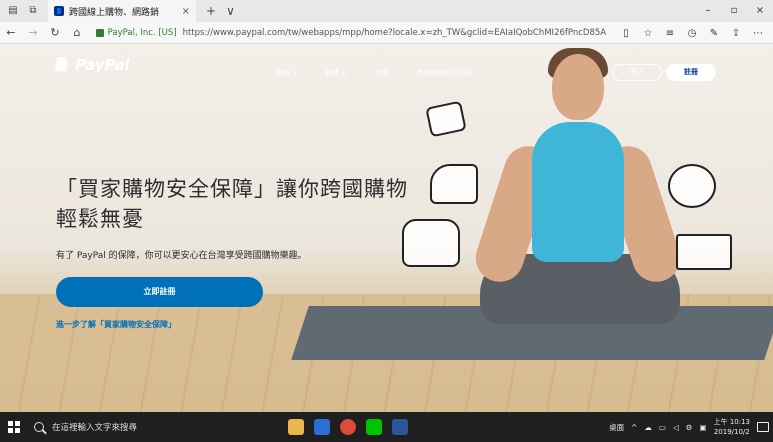 Image resolution: width=773 pixels, height=442 pixels. Describe the element at coordinates (626, 33) in the screenshot. I see `reading-view-icon: ▯` at that location.